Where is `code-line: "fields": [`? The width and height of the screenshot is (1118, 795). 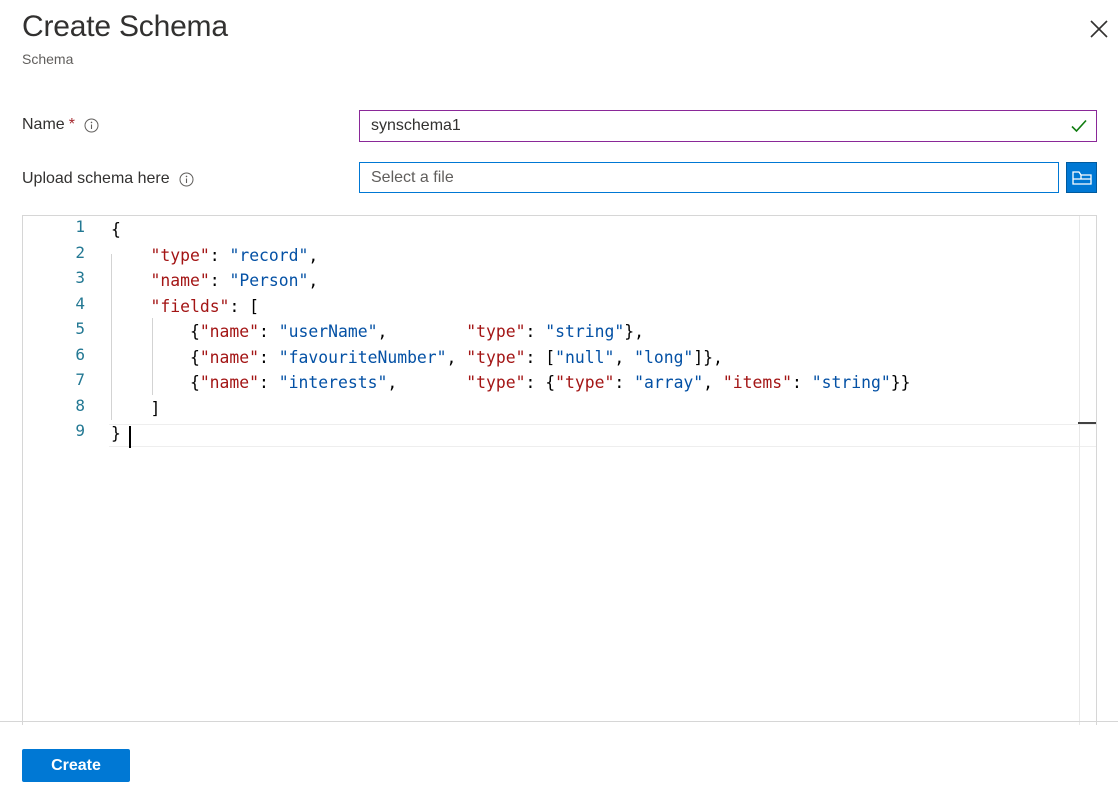 code-line: "fields": [ is located at coordinates (185, 307).